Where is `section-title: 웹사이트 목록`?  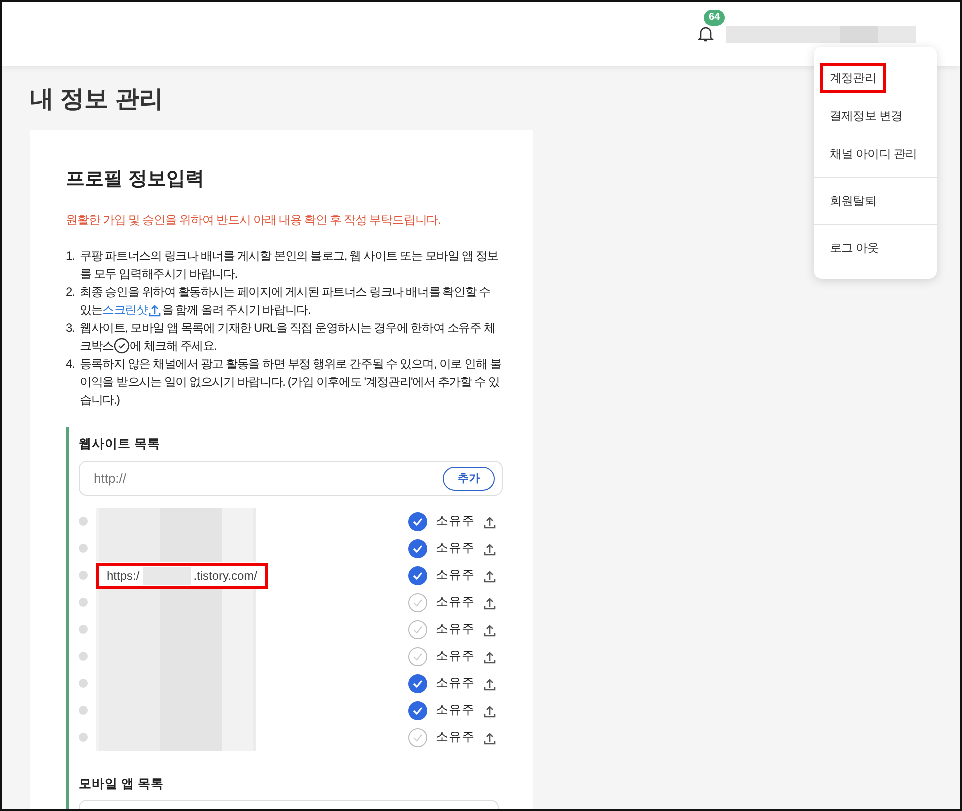
section-title: 웹사이트 목록 is located at coordinates (119, 444).